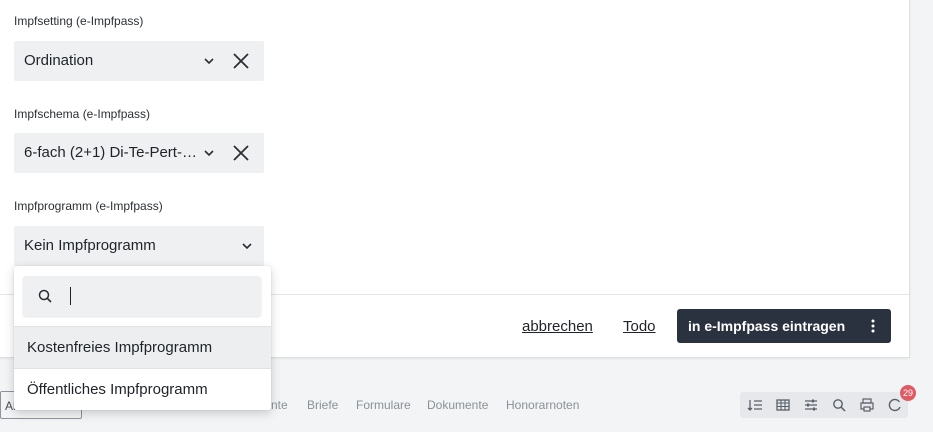 The height and width of the screenshot is (432, 933). I want to click on dropdown-search-input, so click(142, 296).